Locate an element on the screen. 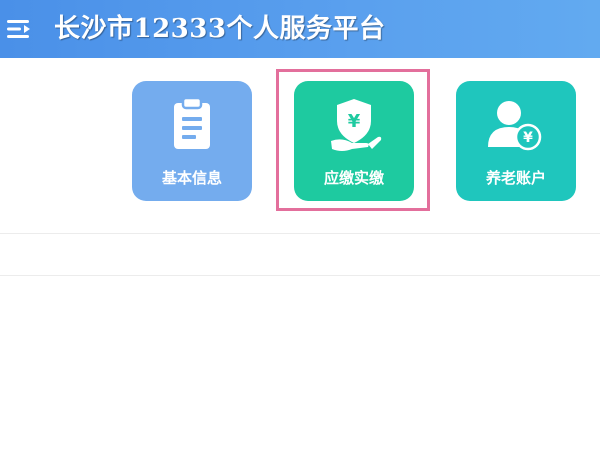 This screenshot has height=450, width=600. payment-status-tile: ¥ 应缴实缴 is located at coordinates (354, 141).